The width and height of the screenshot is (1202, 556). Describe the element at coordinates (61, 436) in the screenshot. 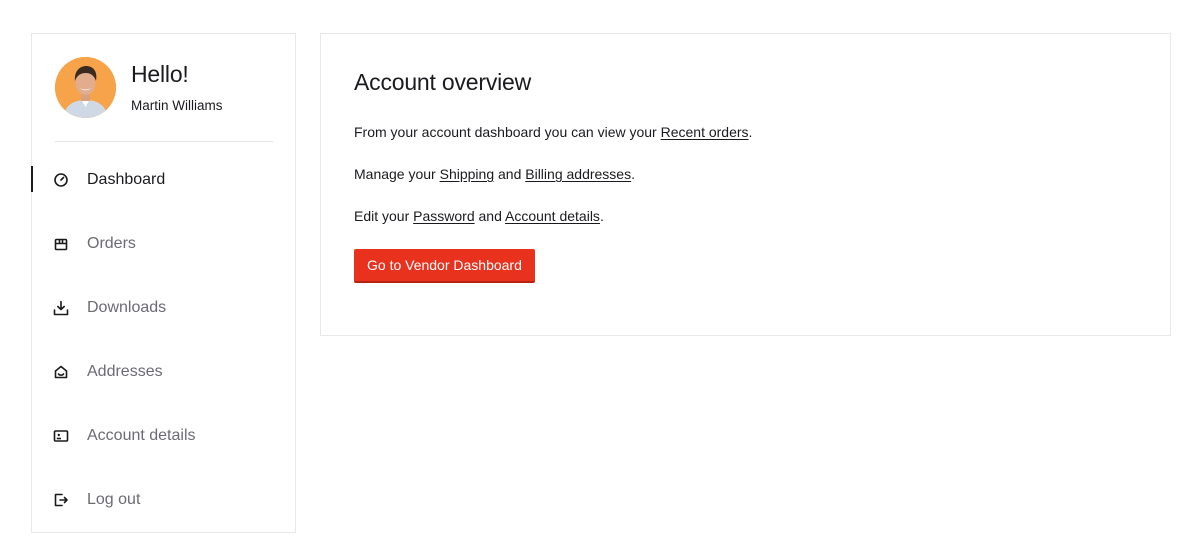

I see `id-card-icon` at that location.